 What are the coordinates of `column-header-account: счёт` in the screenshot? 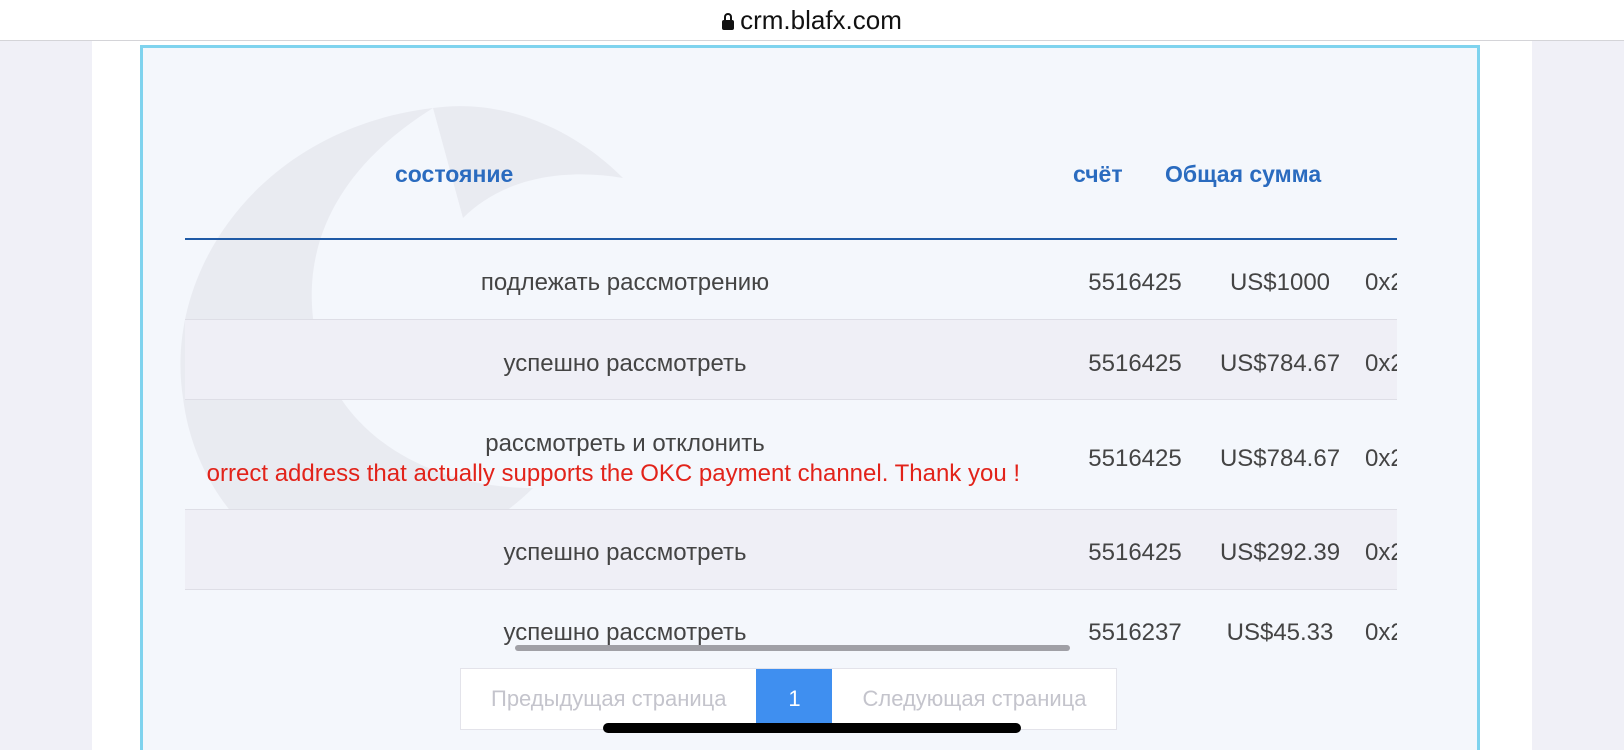 It's located at (1098, 174).